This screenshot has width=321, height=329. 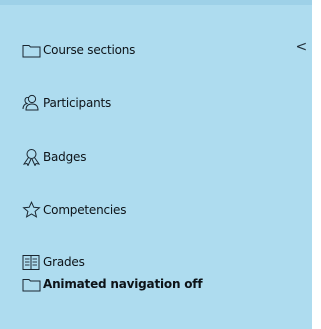 I want to click on gradebook-icon, so click(x=31, y=262).